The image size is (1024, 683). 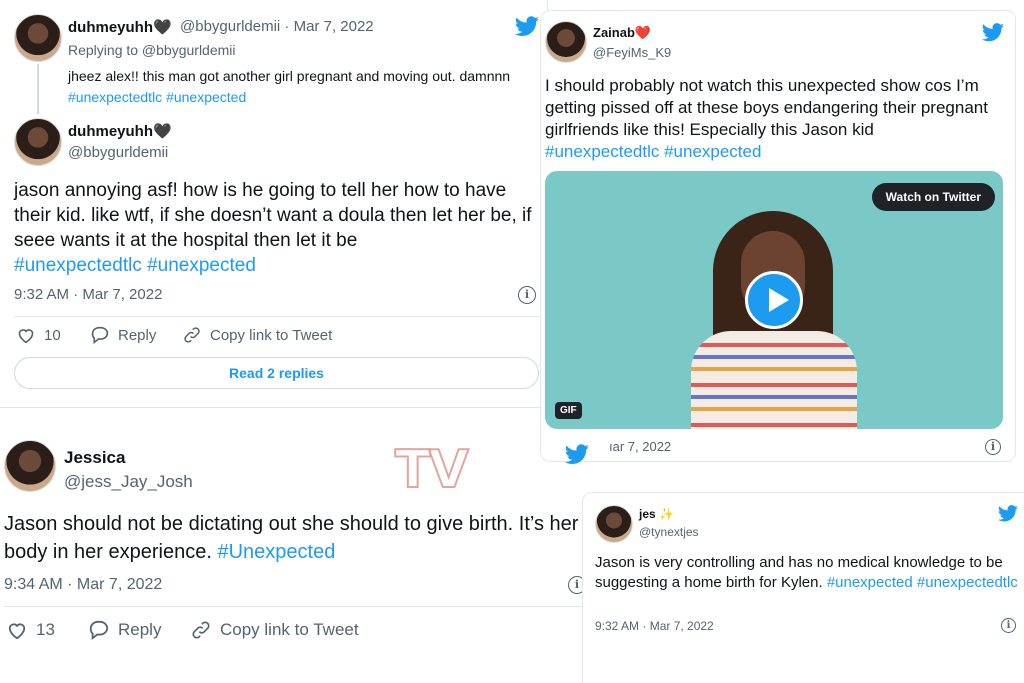 I want to click on hashtag-link: #unexpectedtlc, so click(x=967, y=582).